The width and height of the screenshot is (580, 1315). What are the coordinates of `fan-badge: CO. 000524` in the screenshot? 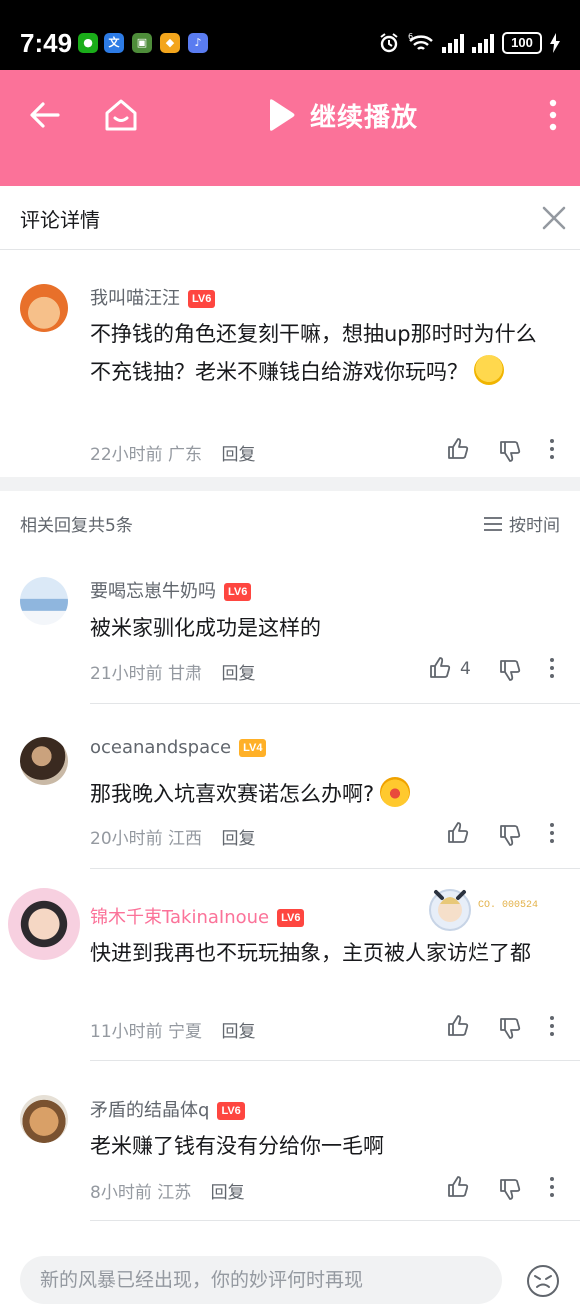 It's located at (493, 910).